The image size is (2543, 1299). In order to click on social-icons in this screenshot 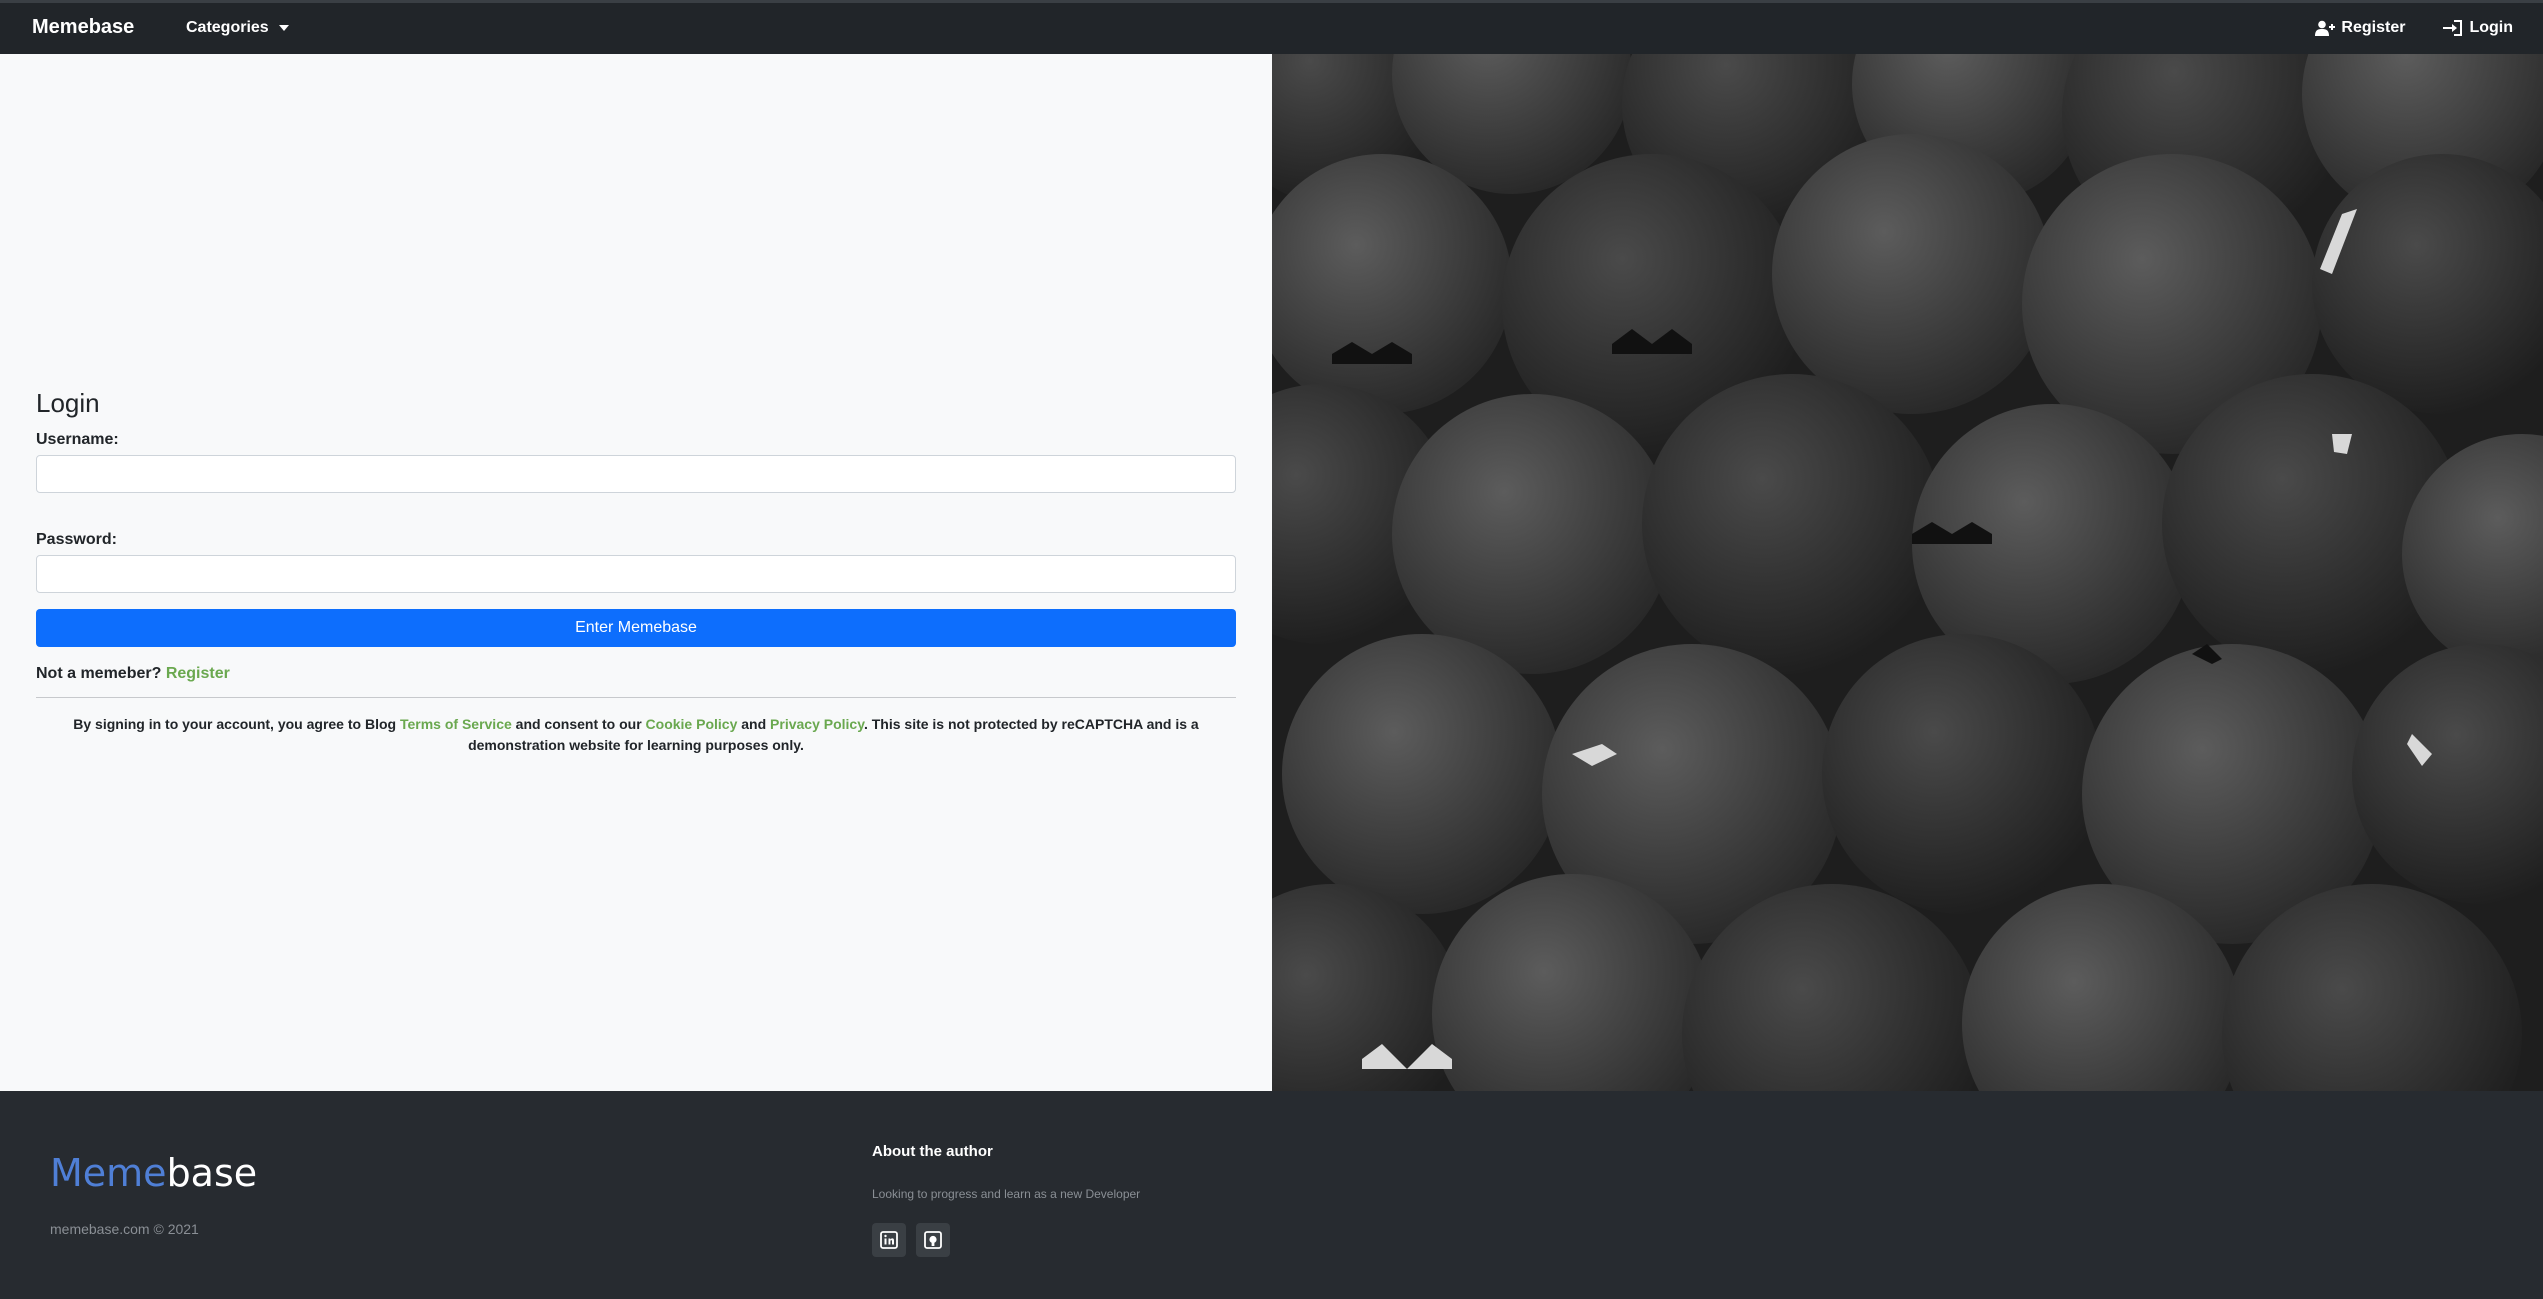, I will do `click(911, 1240)`.